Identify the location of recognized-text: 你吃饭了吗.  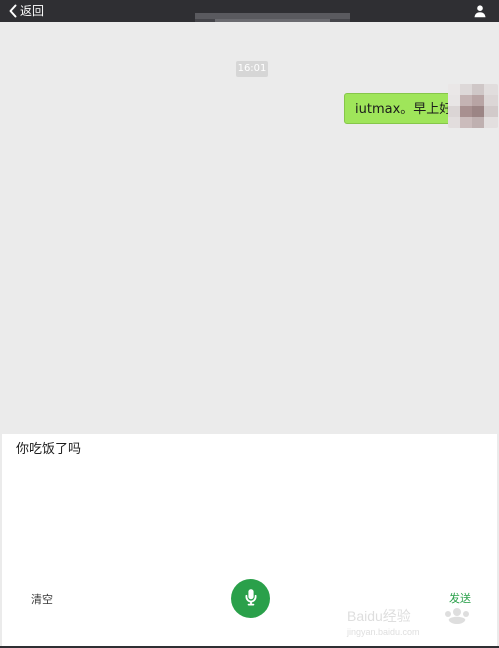
(48, 450).